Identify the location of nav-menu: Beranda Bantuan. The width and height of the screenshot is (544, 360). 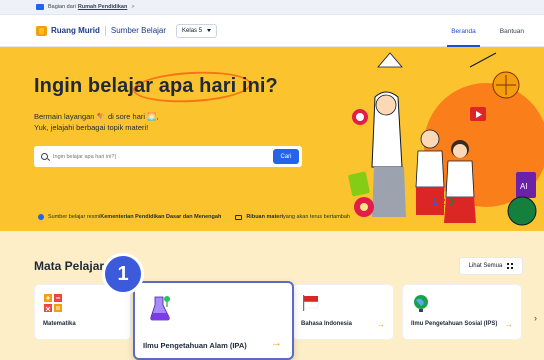
(475, 31).